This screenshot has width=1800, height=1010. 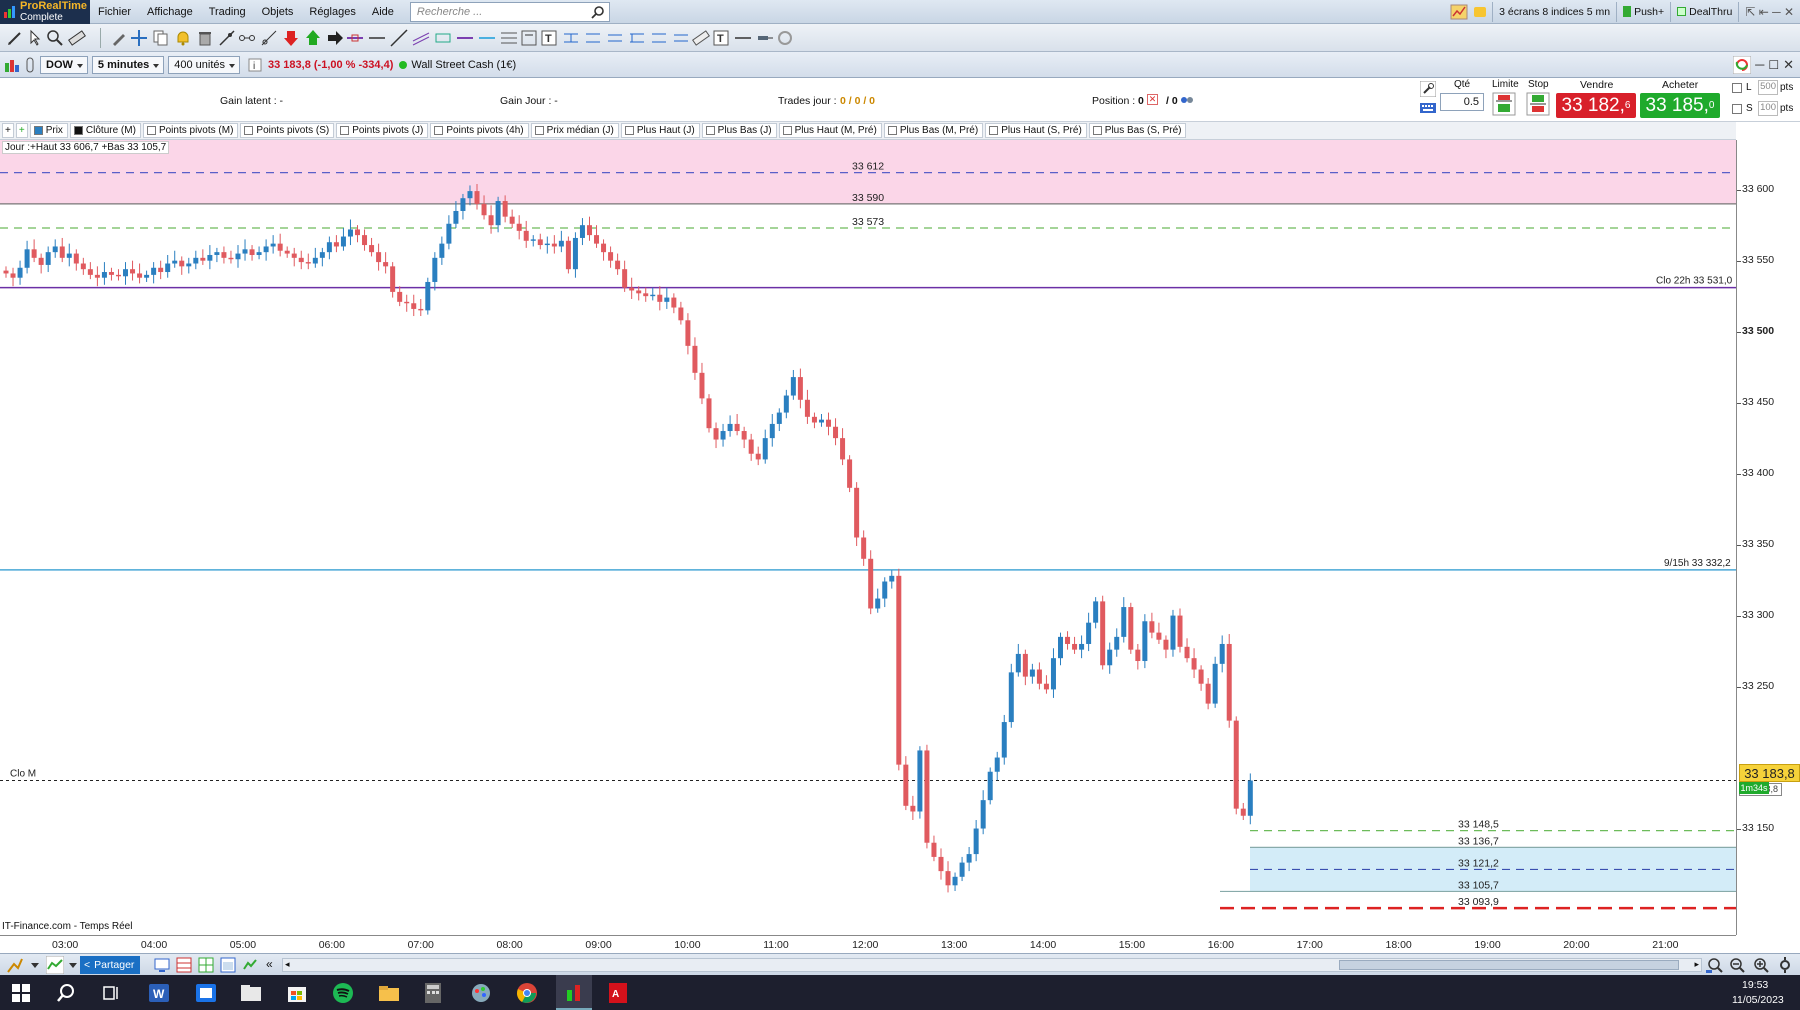 I want to click on s-input: 100, so click(x=1768, y=108).